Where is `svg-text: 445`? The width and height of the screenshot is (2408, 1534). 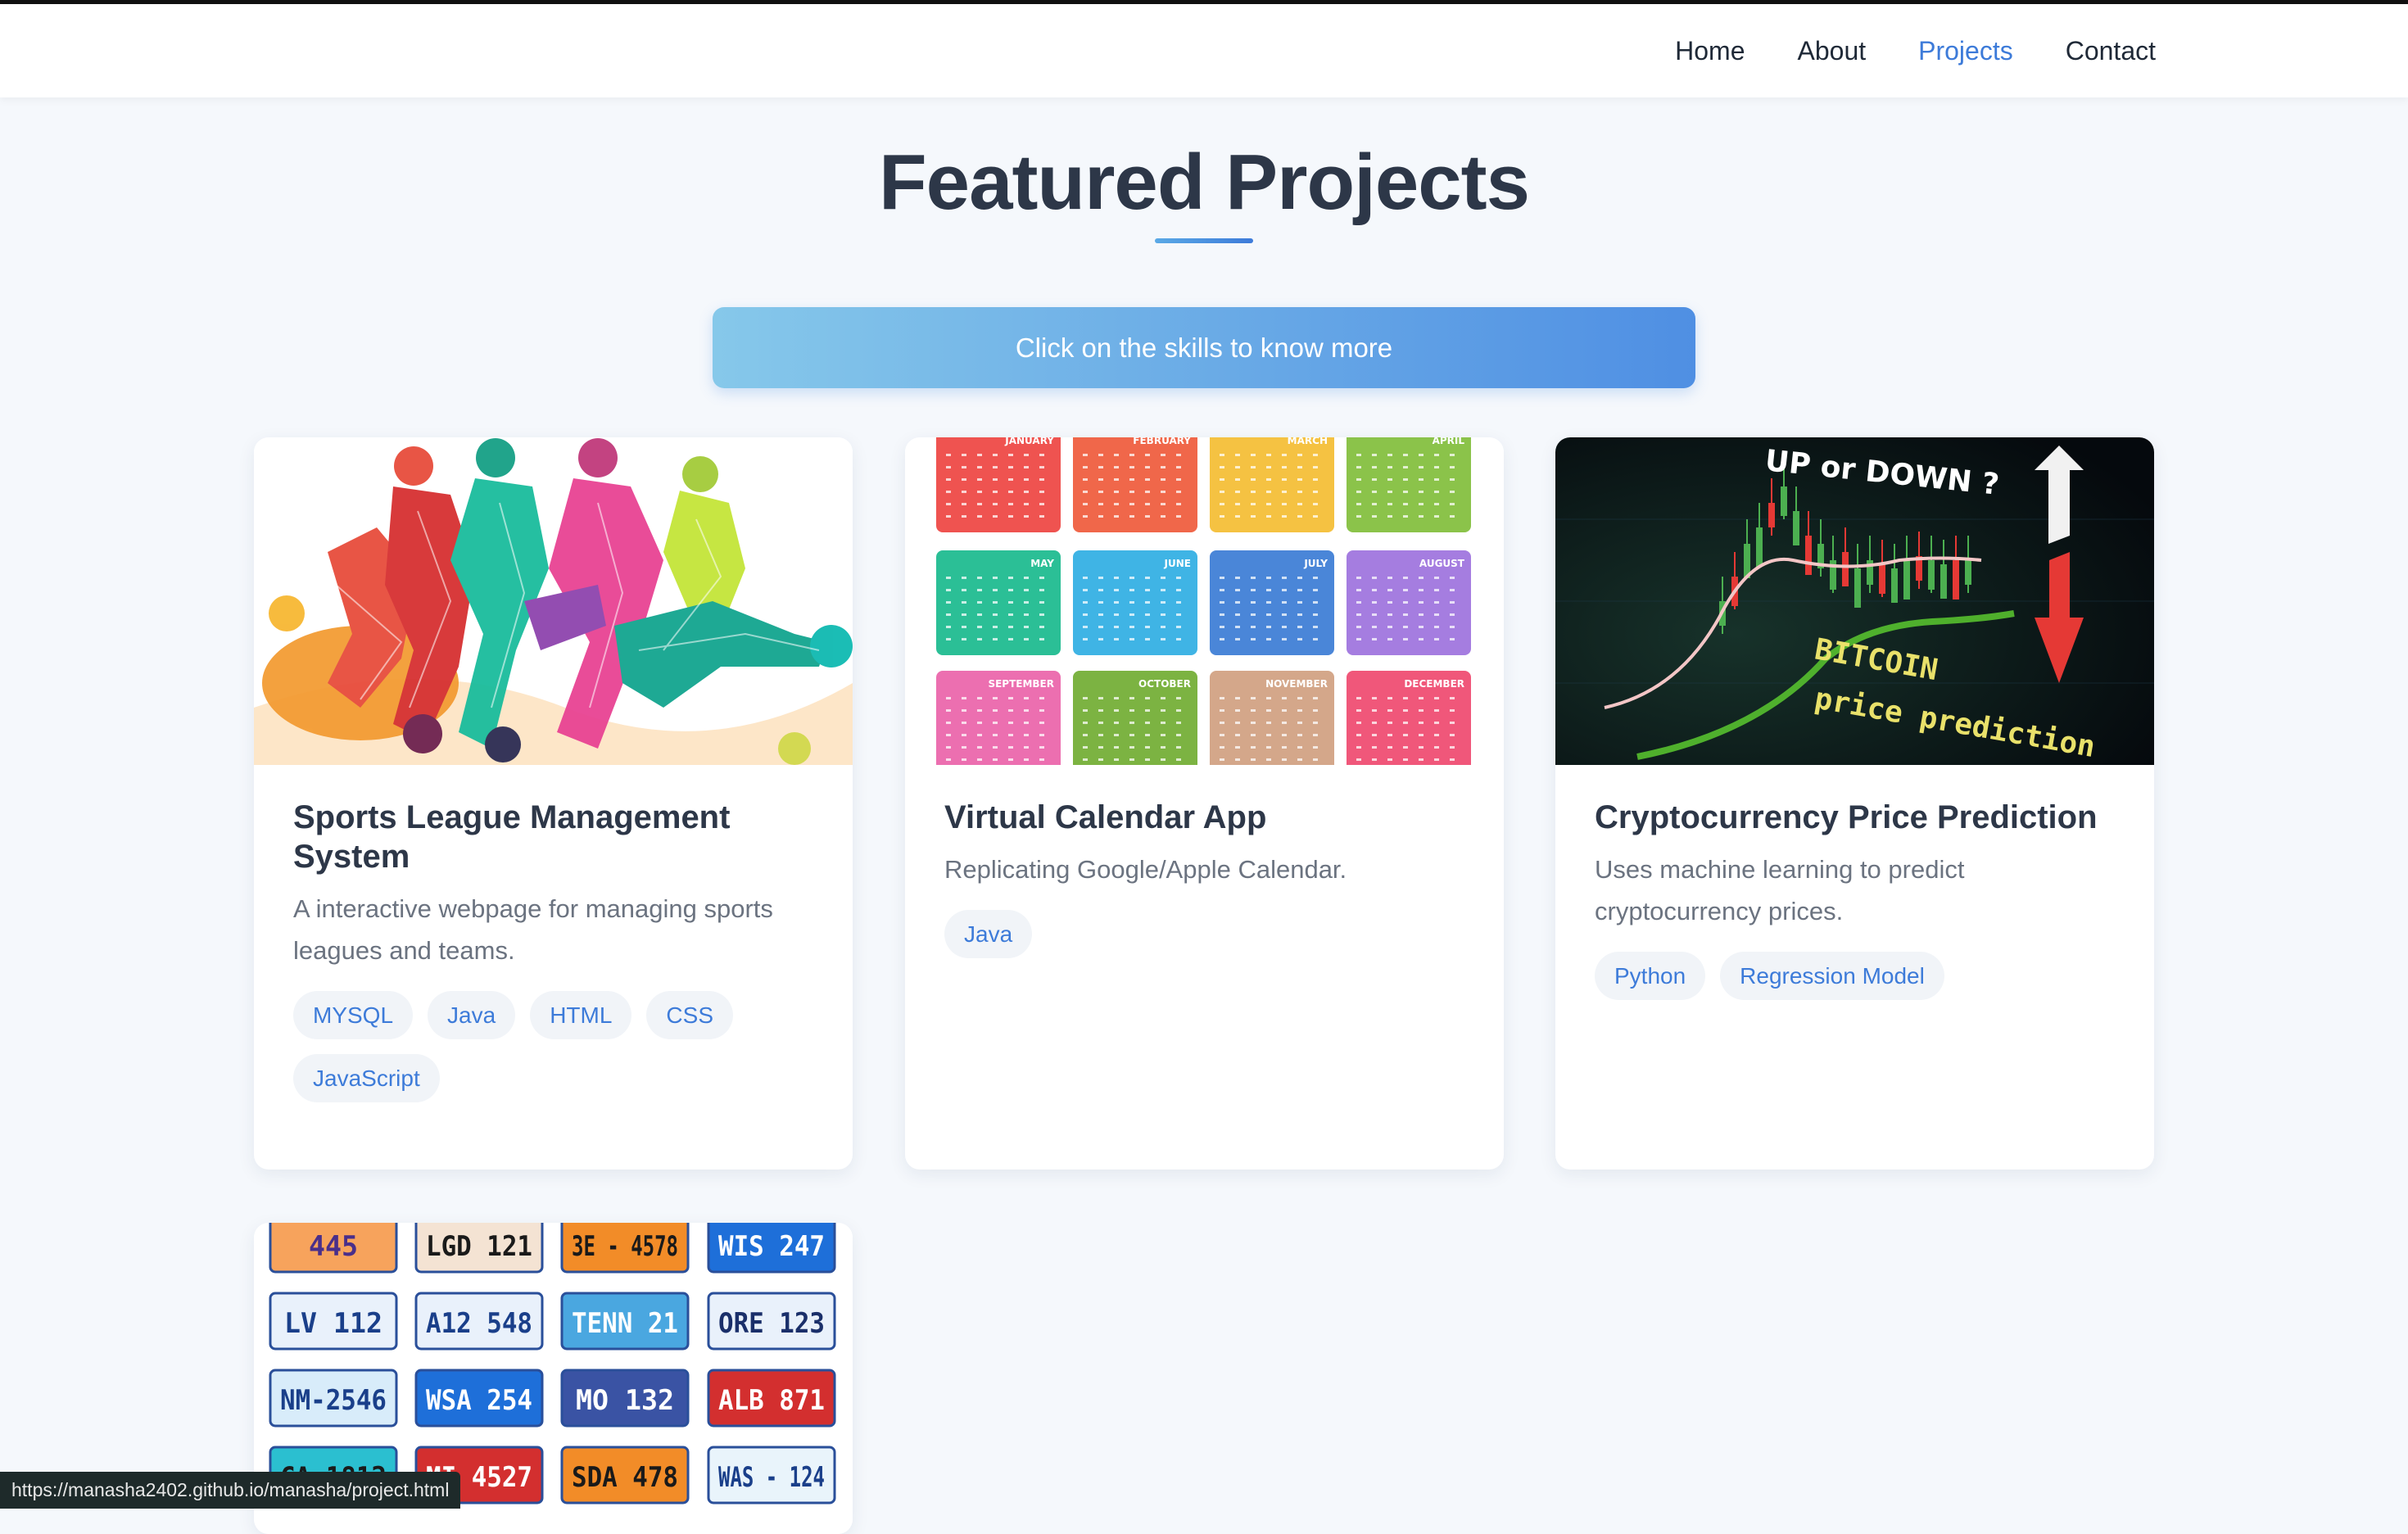
svg-text: 445 is located at coordinates (333, 1246).